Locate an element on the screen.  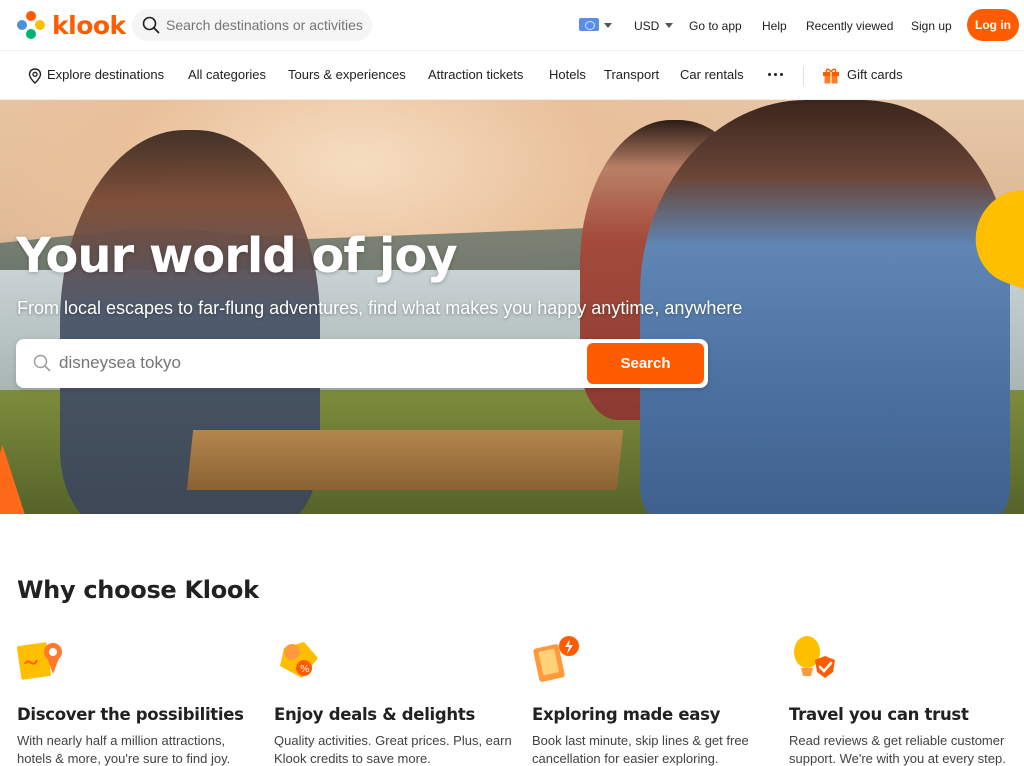
feature-title: Exploring made easy is located at coordinates (626, 714).